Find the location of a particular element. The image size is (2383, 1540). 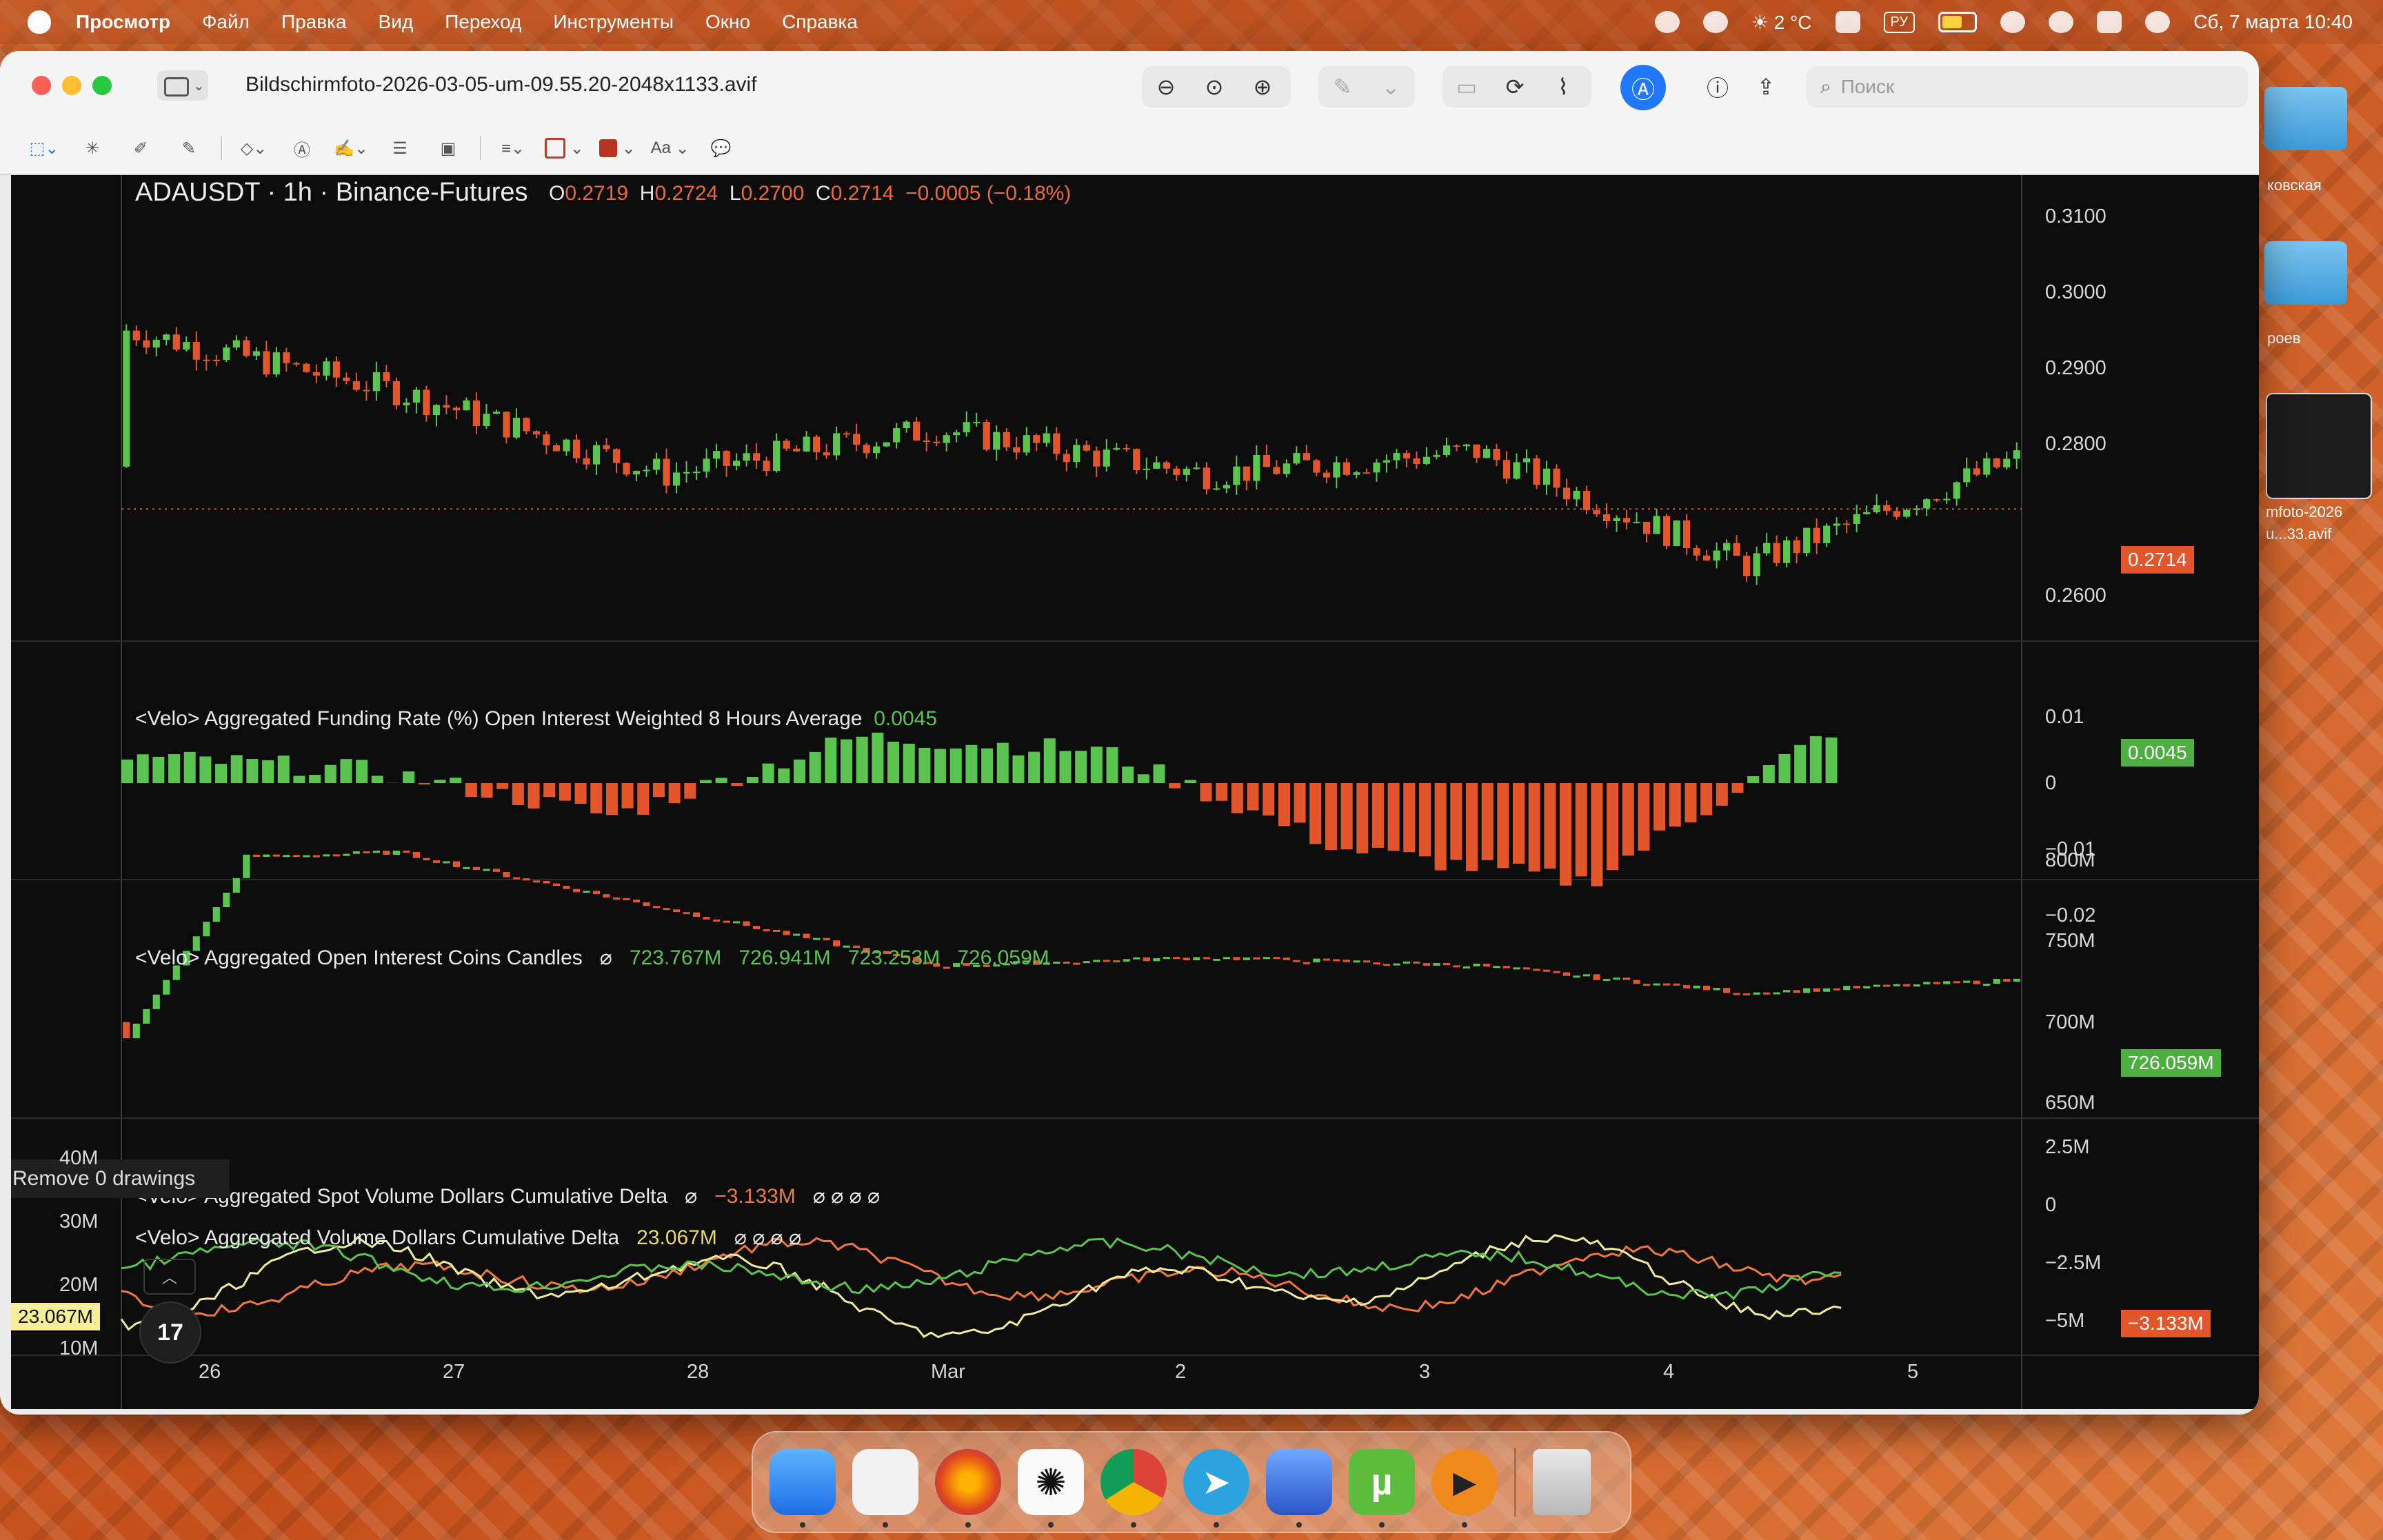

wifi-icon is located at coordinates (2013, 22).